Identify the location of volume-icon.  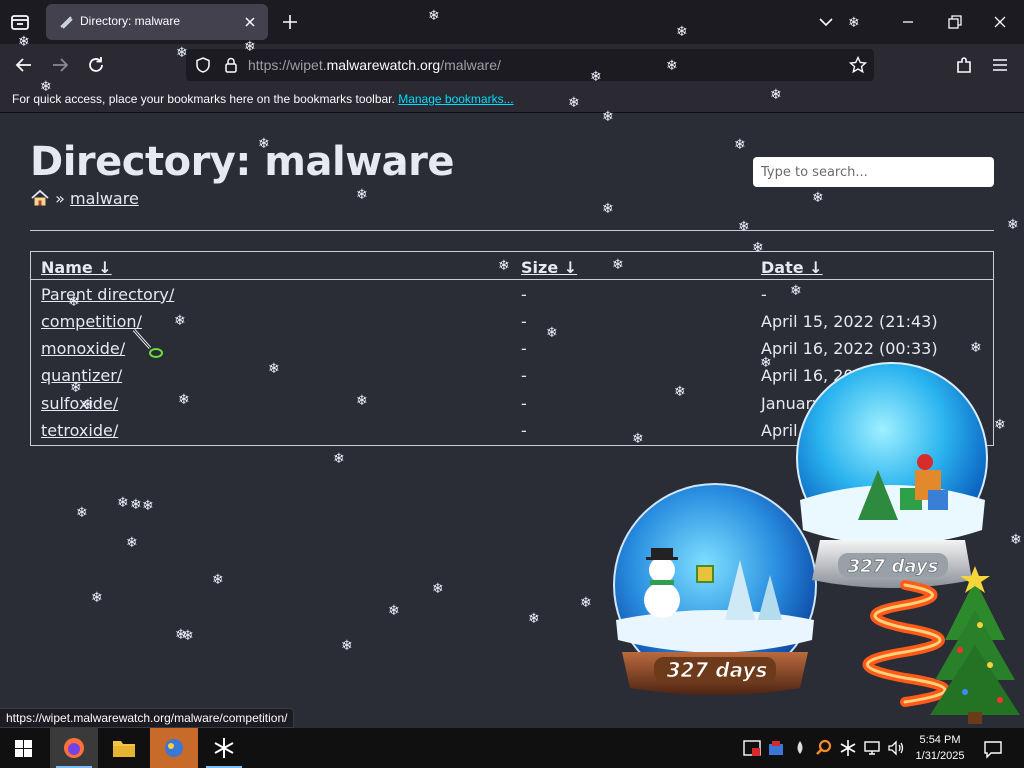
(896, 748).